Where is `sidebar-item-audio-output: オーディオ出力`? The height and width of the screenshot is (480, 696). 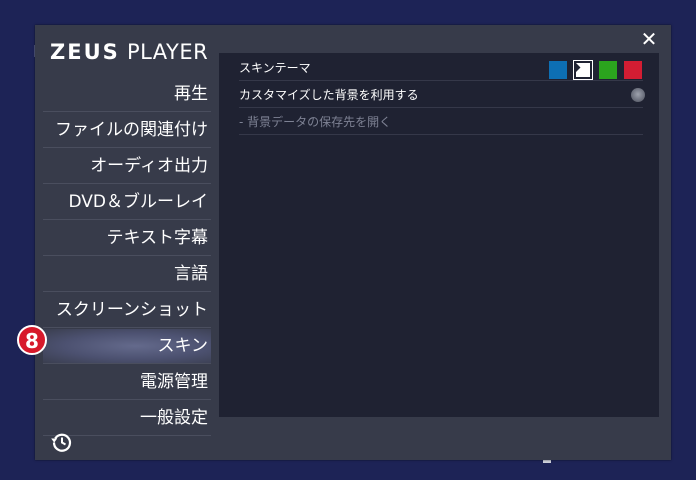 sidebar-item-audio-output: オーディオ出力 is located at coordinates (127, 166).